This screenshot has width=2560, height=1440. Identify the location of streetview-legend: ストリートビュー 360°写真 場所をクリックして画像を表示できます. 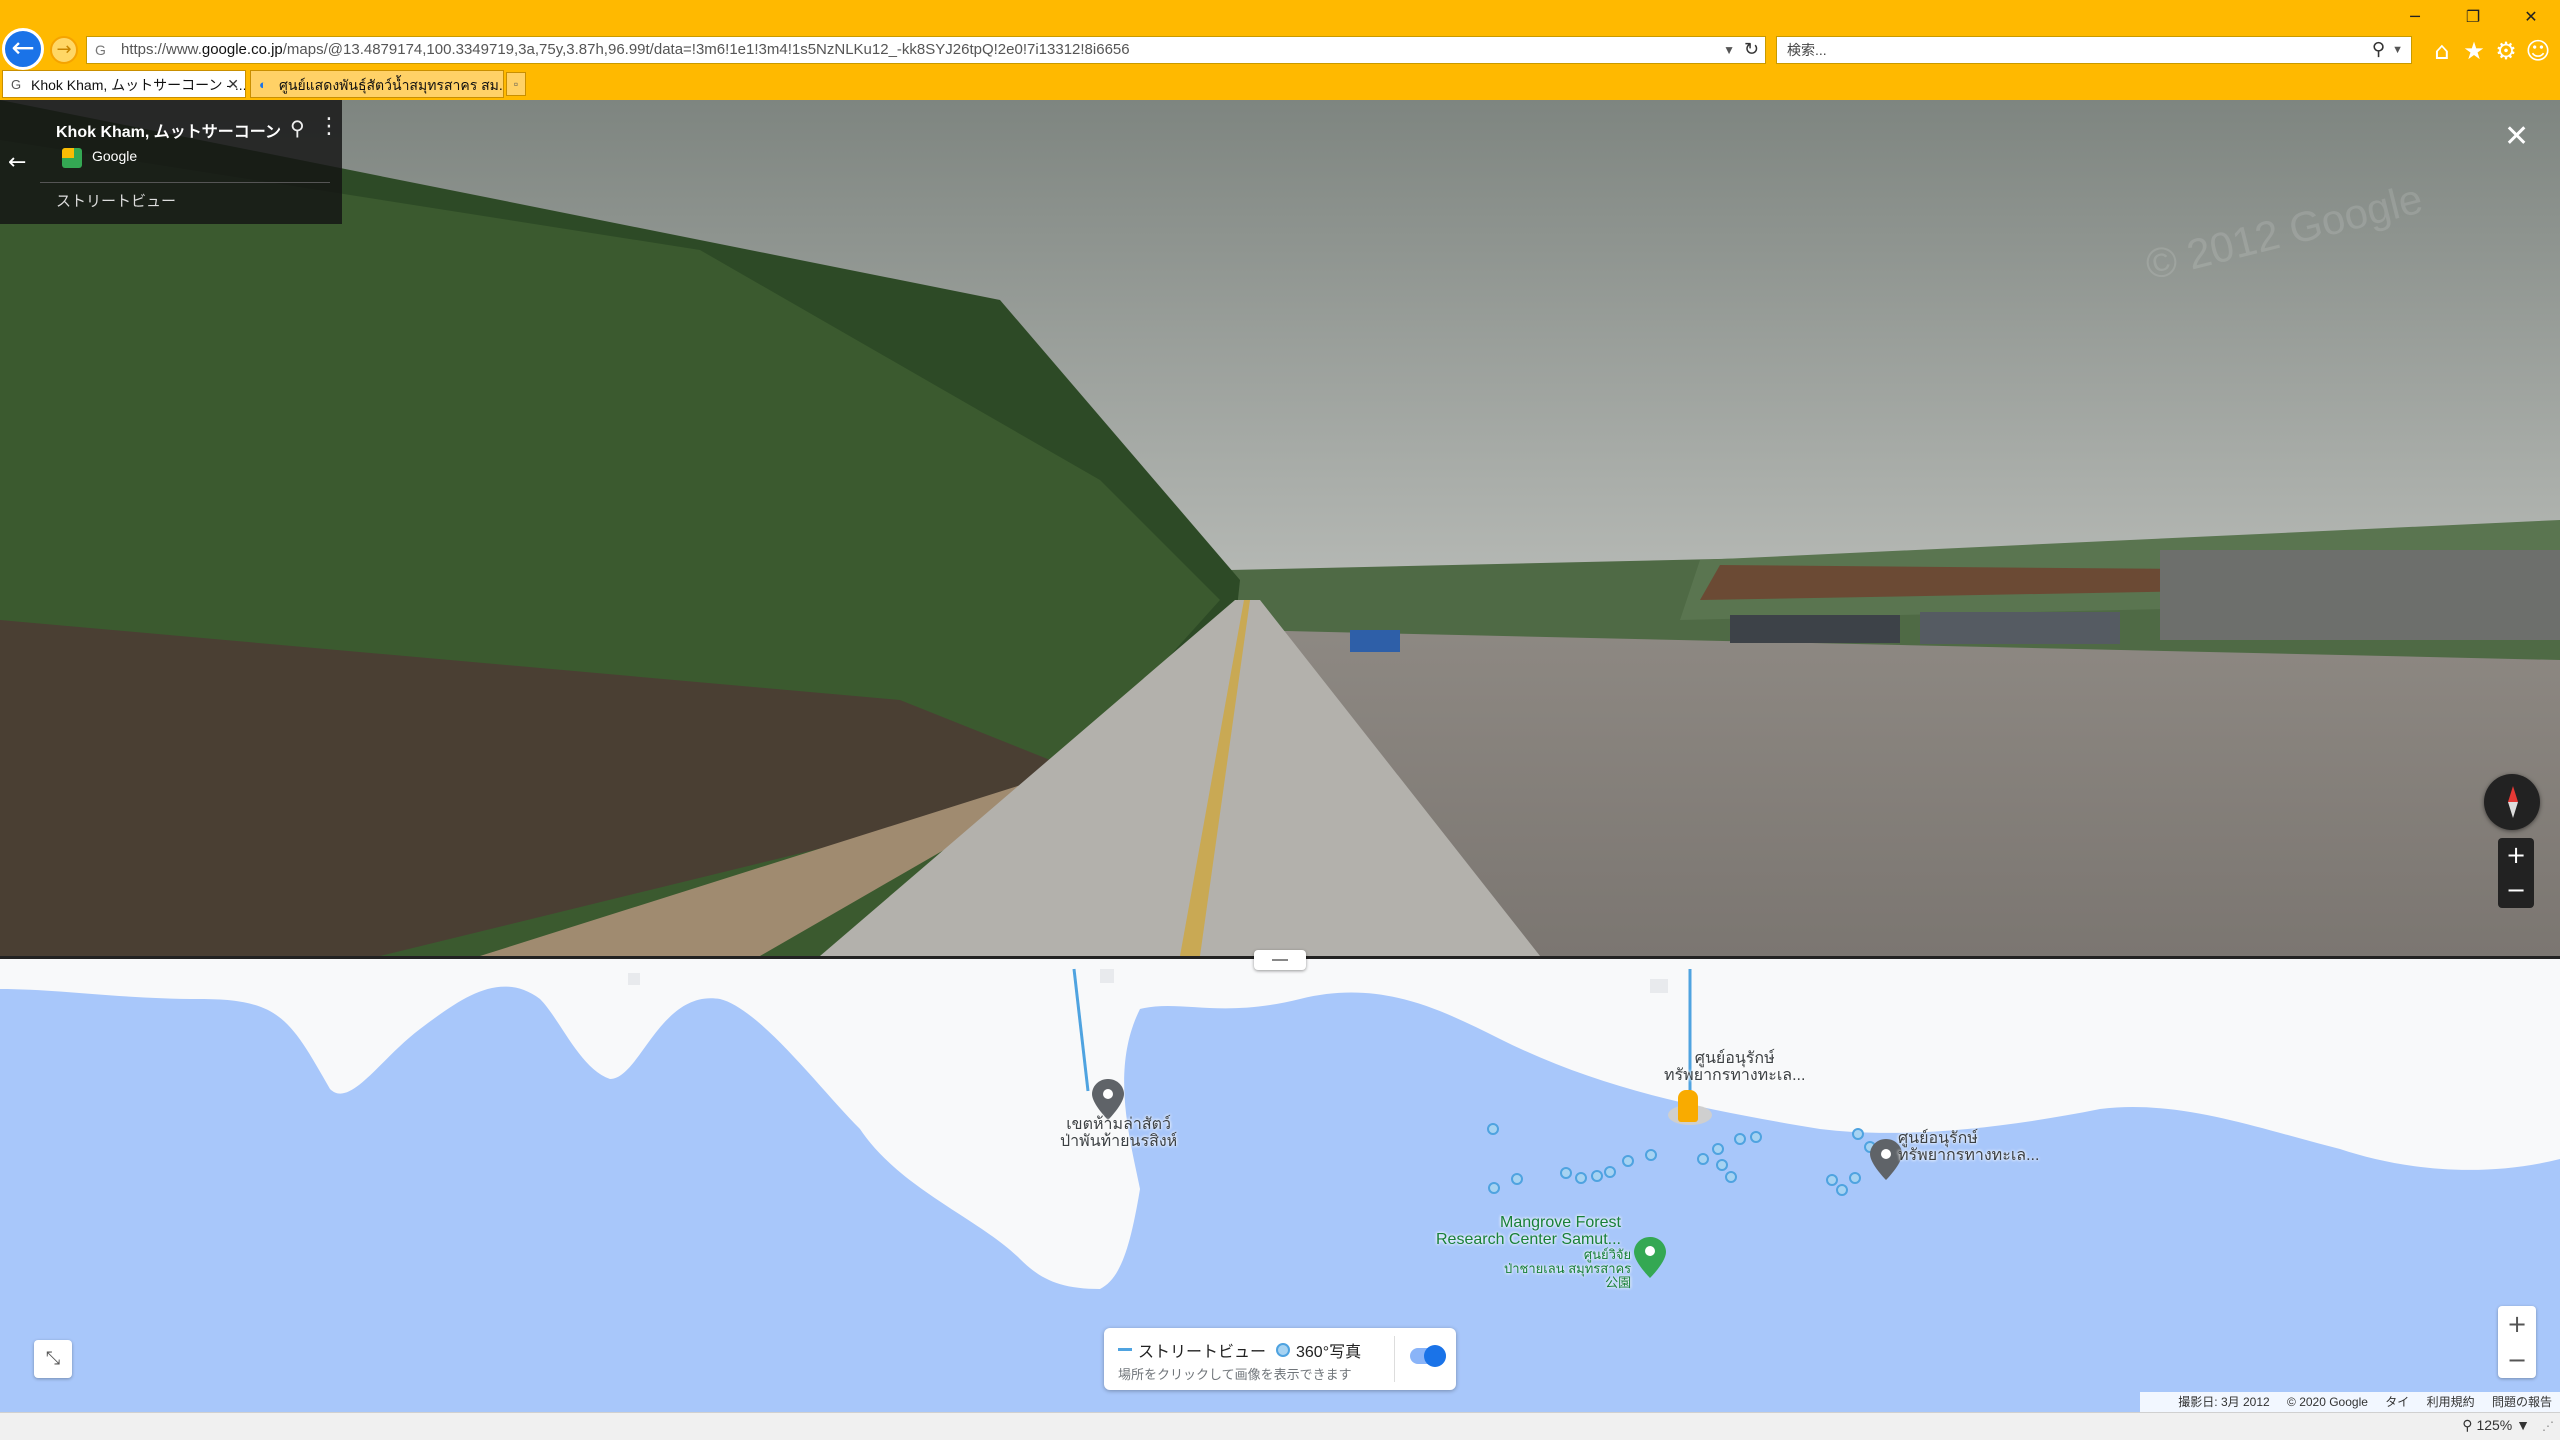
(1280, 1359).